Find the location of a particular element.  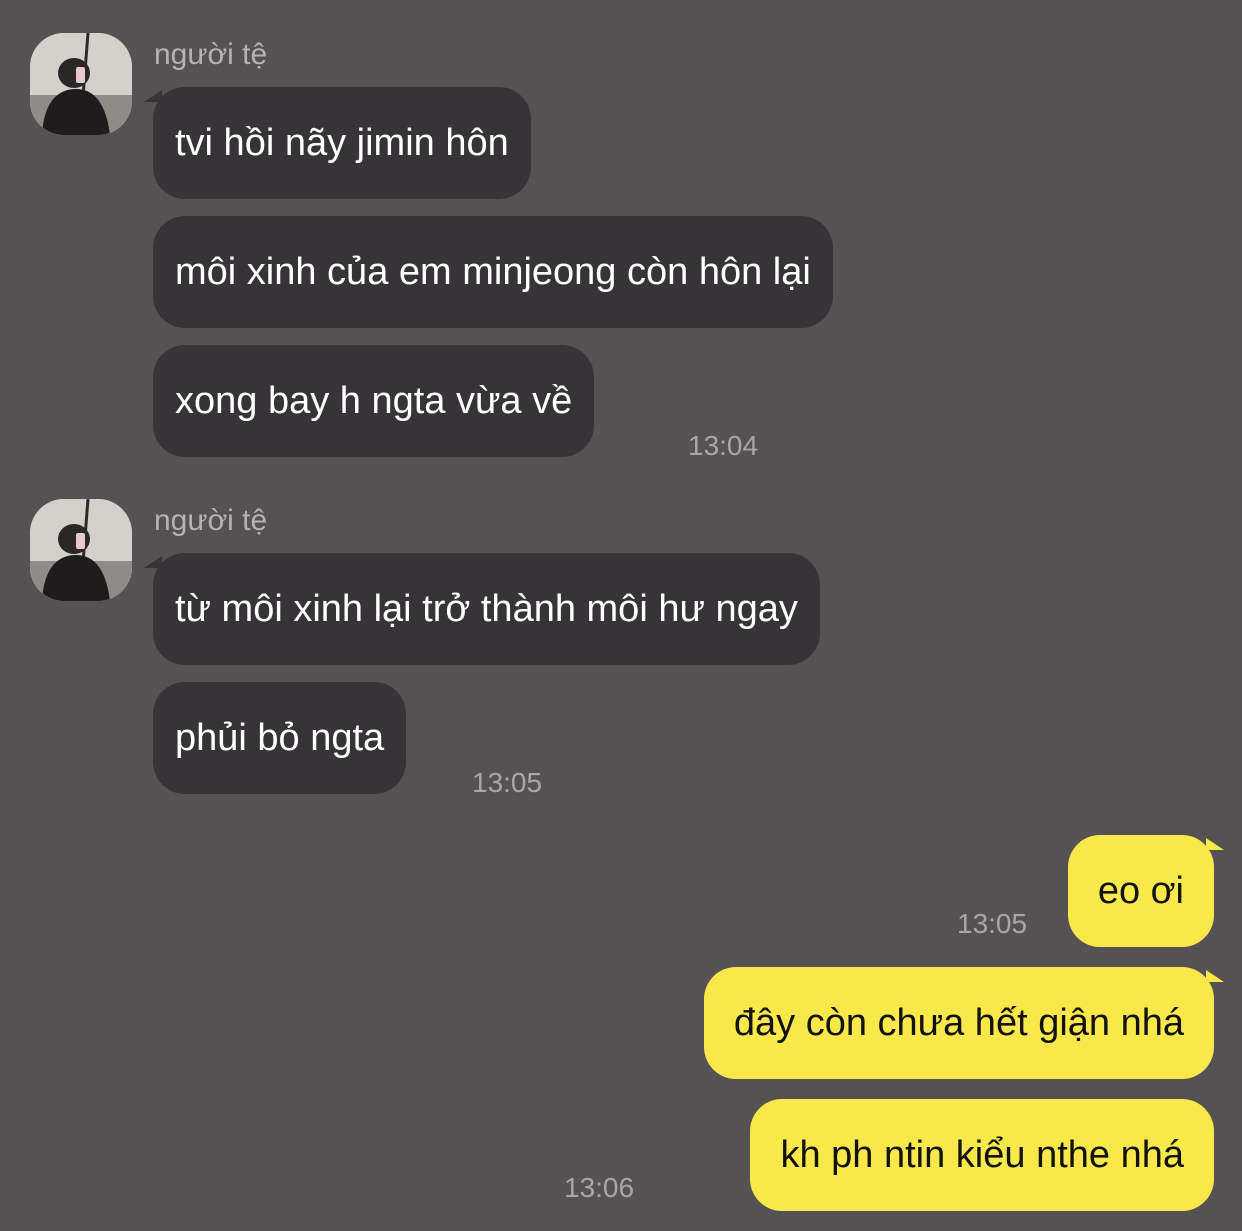

outgoing-message: đây còn chưa hết giận nhá is located at coordinates (958, 1023).